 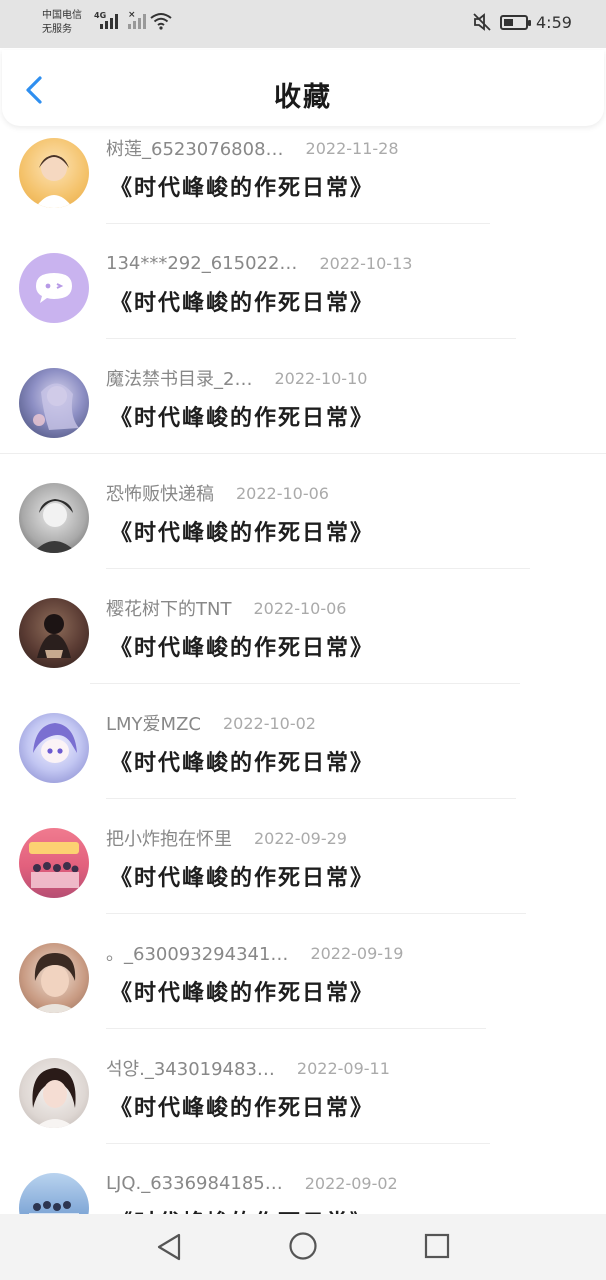 What do you see at coordinates (168, 608) in the screenshot?
I see `username: 樱花树下的TNT` at bounding box center [168, 608].